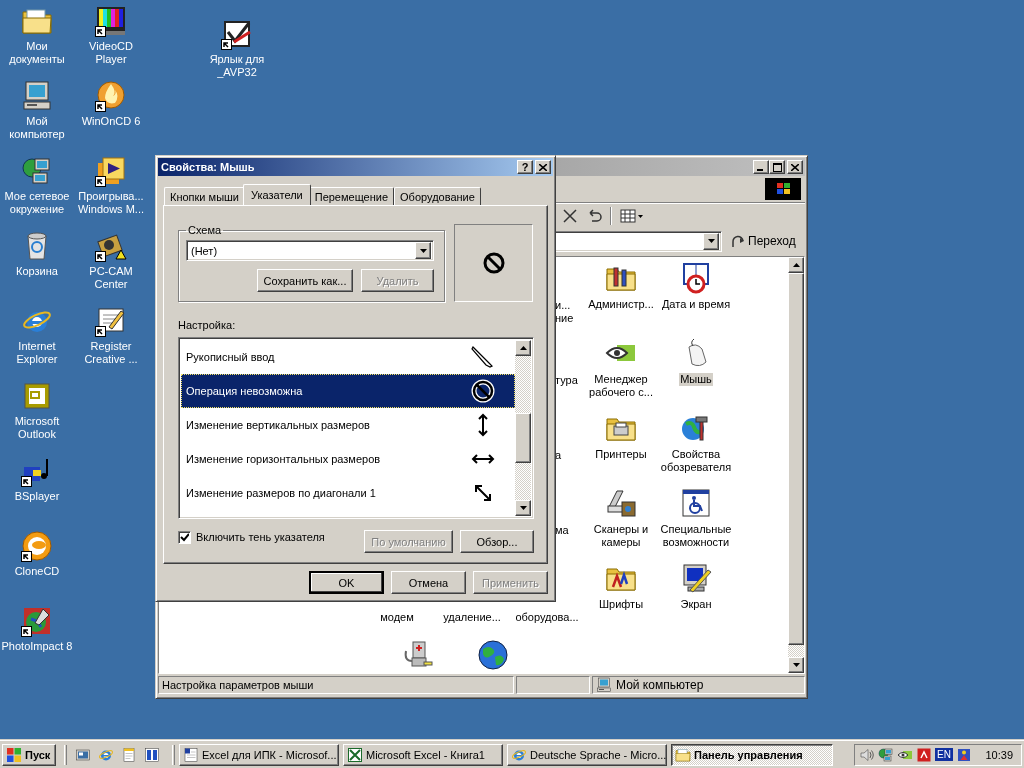 The image size is (1024, 768). What do you see at coordinates (696, 503) in the screenshot?
I see `wheelchair-icon` at bounding box center [696, 503].